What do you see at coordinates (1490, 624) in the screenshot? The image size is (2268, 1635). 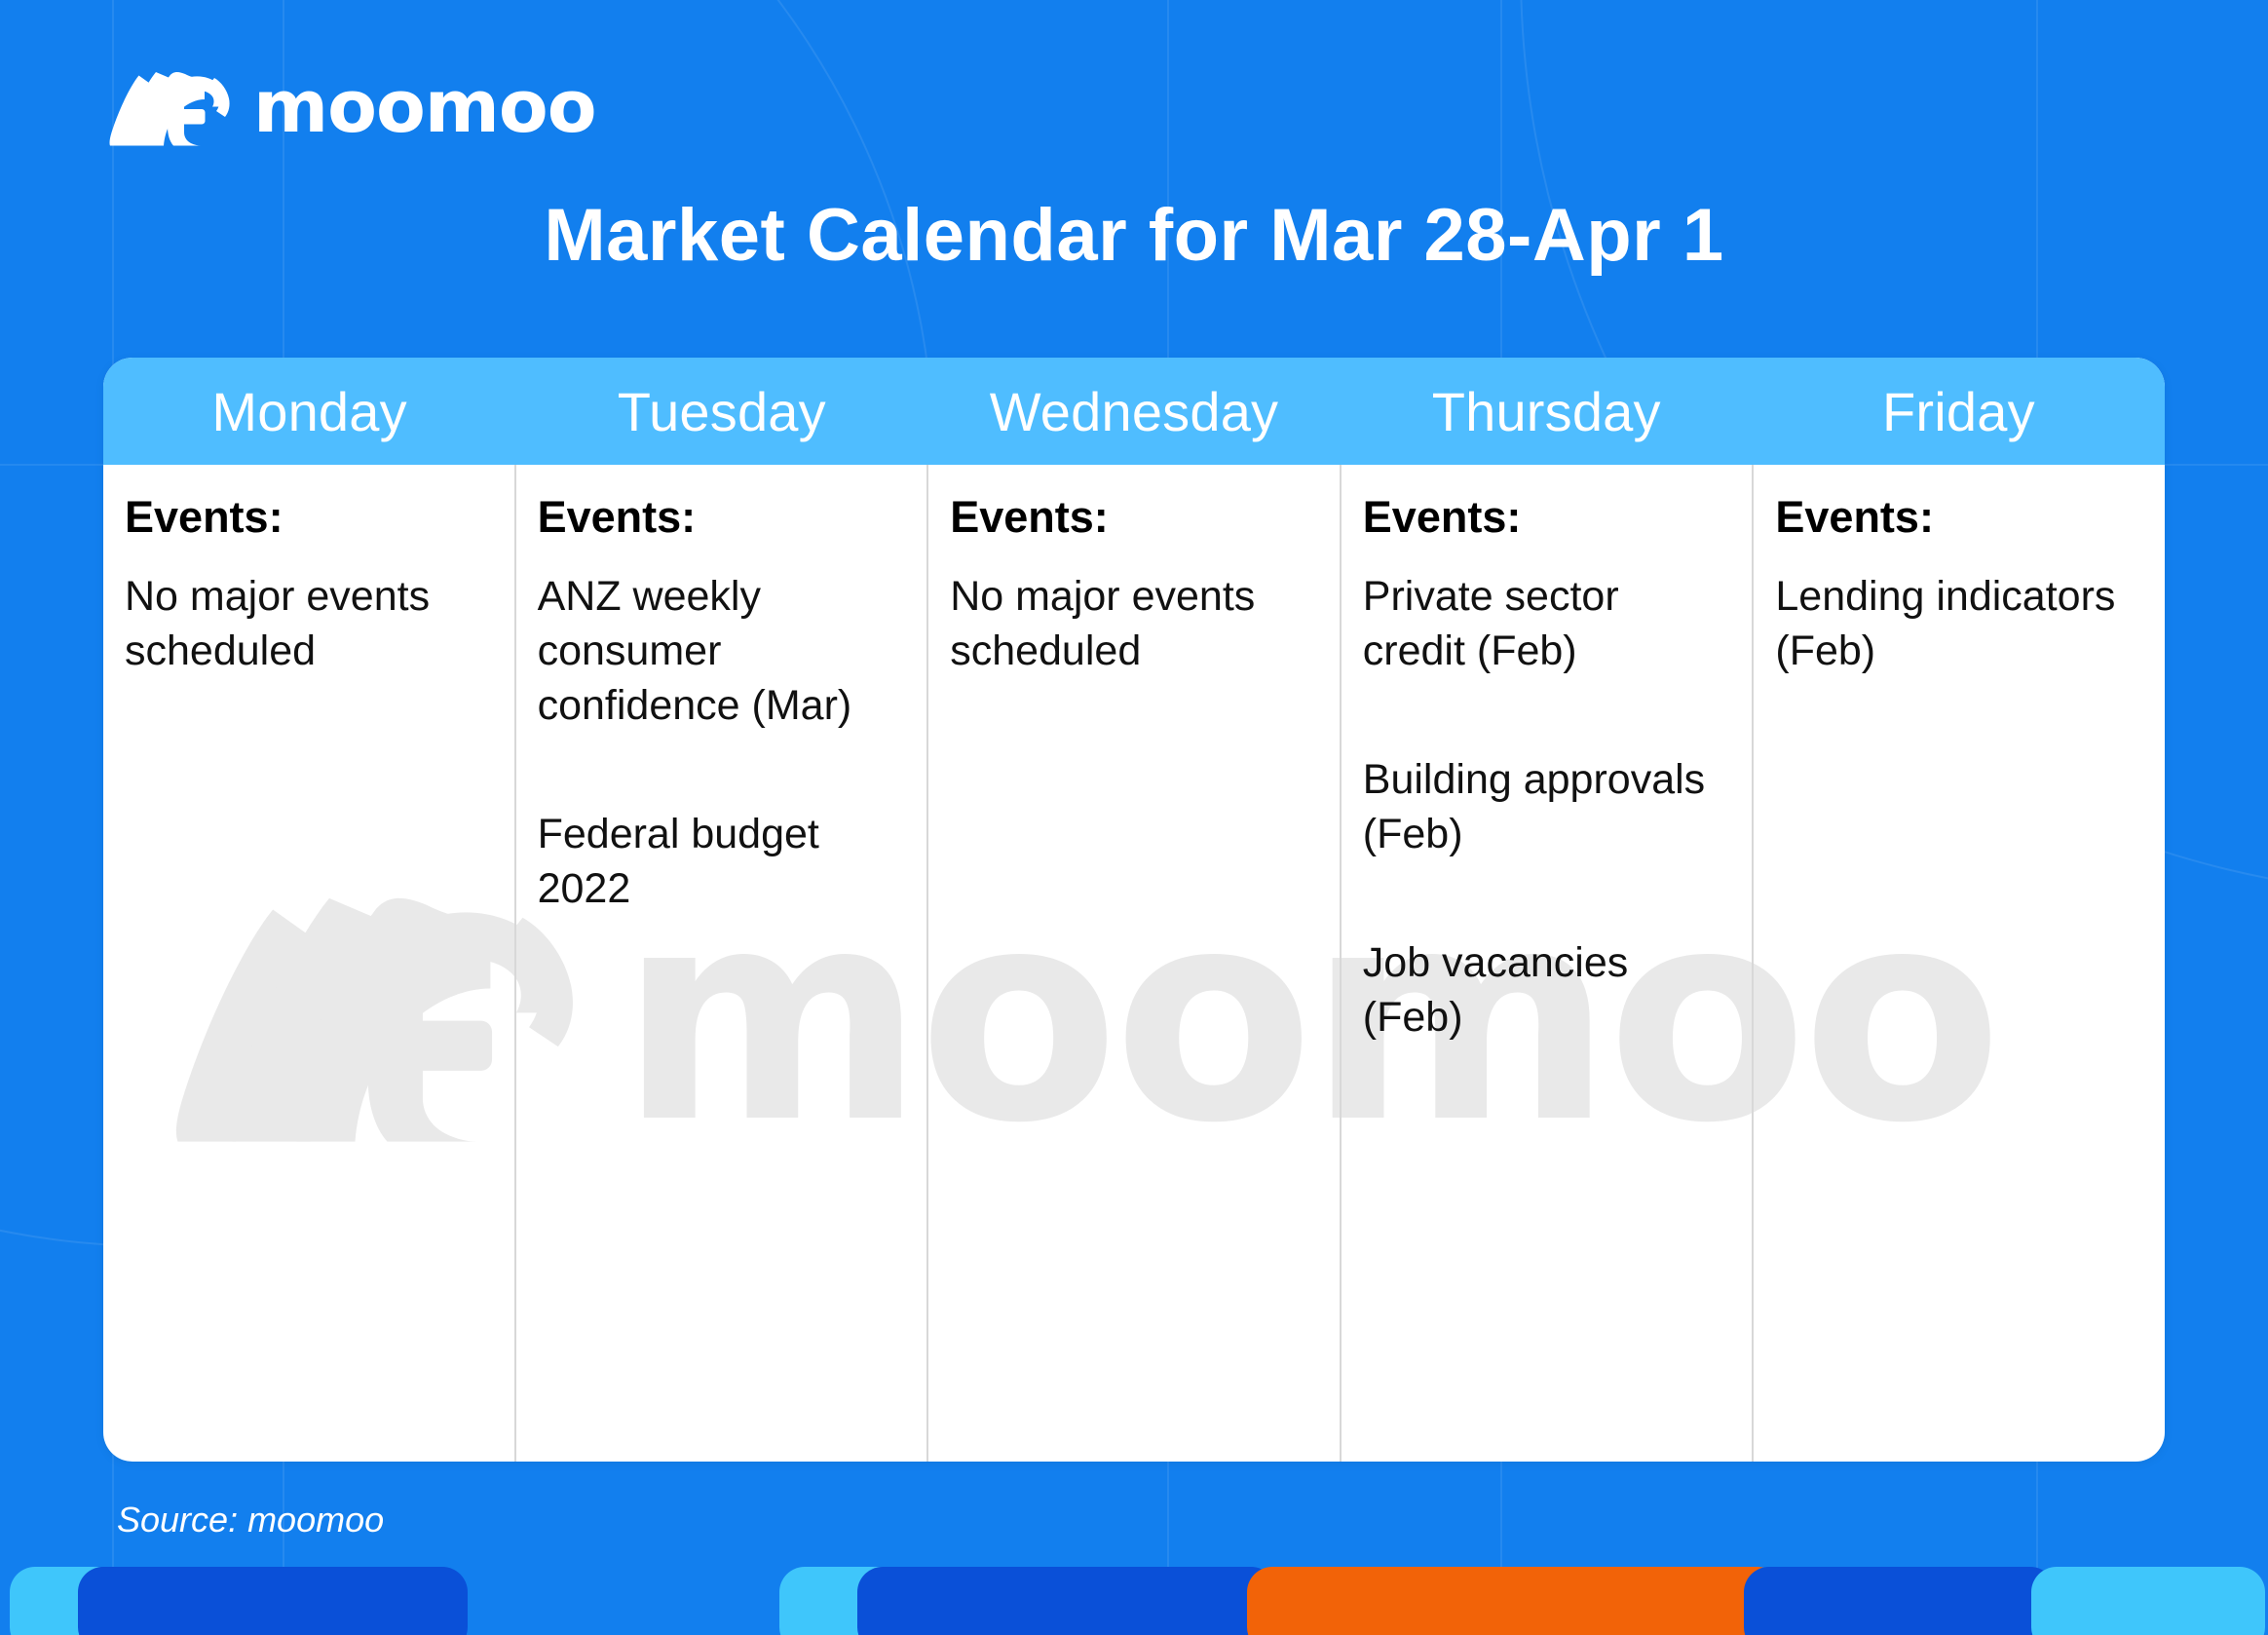 I see `event-item: Private sector credit (Feb)` at bounding box center [1490, 624].